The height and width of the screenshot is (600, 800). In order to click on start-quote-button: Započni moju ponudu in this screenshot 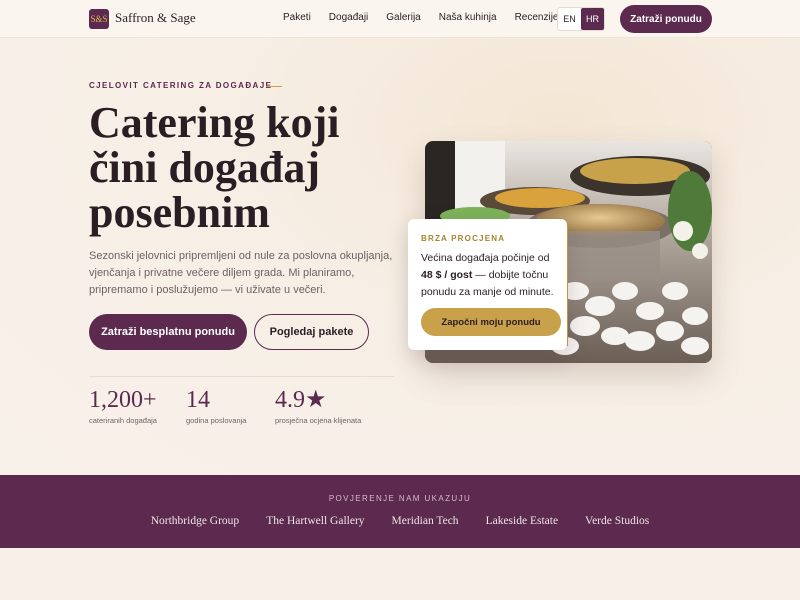, I will do `click(491, 322)`.